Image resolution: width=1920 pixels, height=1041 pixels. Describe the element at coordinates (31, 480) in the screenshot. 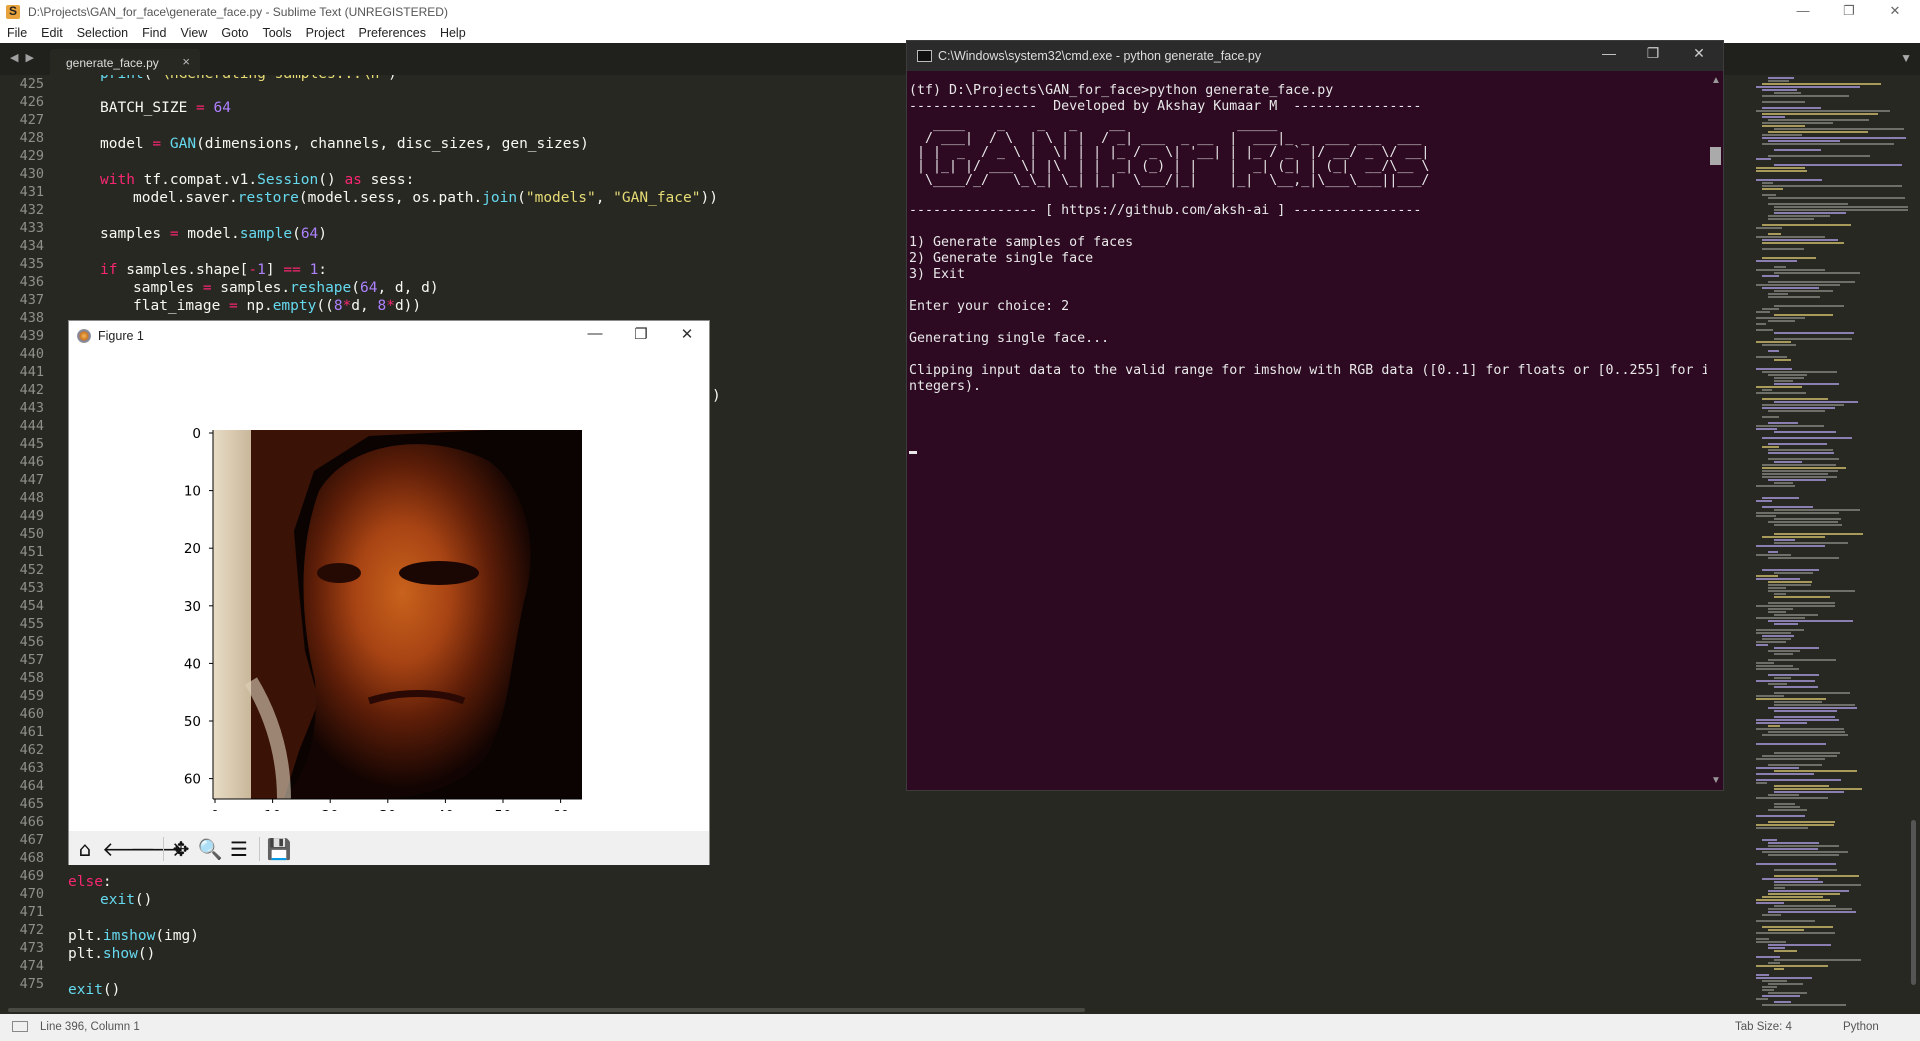

I see `line-number: 447` at that location.